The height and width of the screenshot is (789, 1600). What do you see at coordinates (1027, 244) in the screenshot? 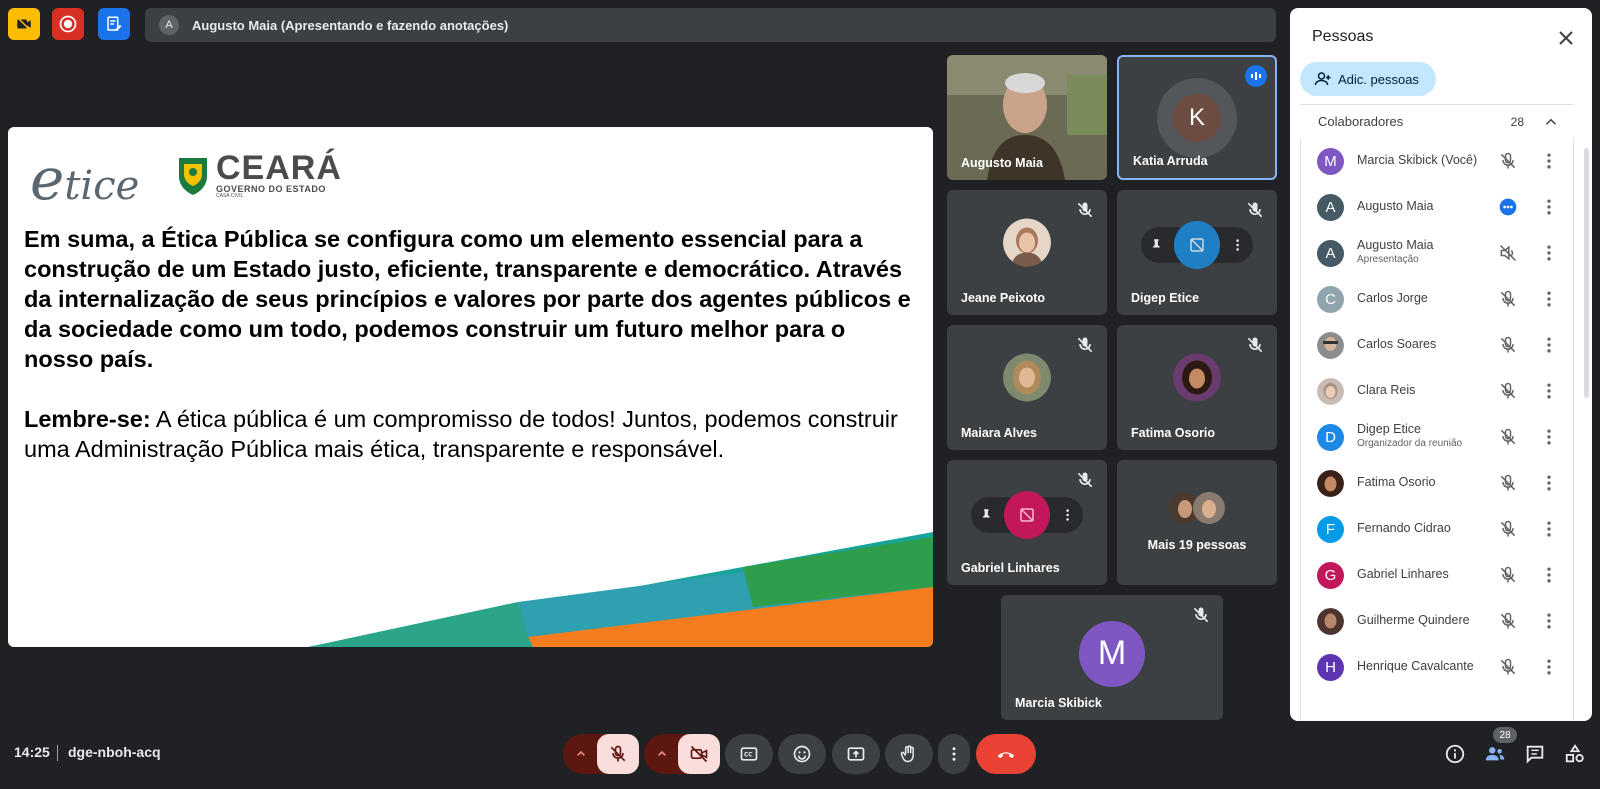
I see `jeane-avatar-wrap` at bounding box center [1027, 244].